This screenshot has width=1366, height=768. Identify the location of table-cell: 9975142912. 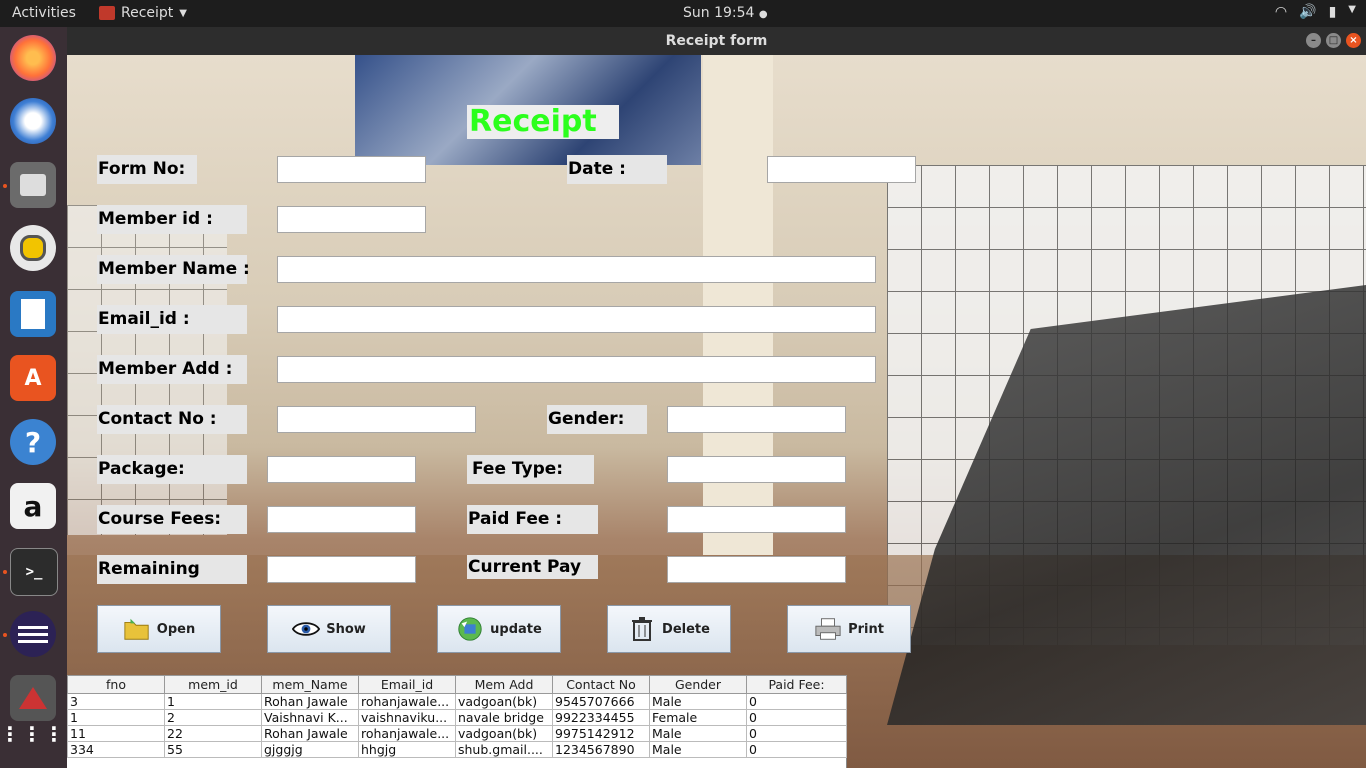
(601, 733).